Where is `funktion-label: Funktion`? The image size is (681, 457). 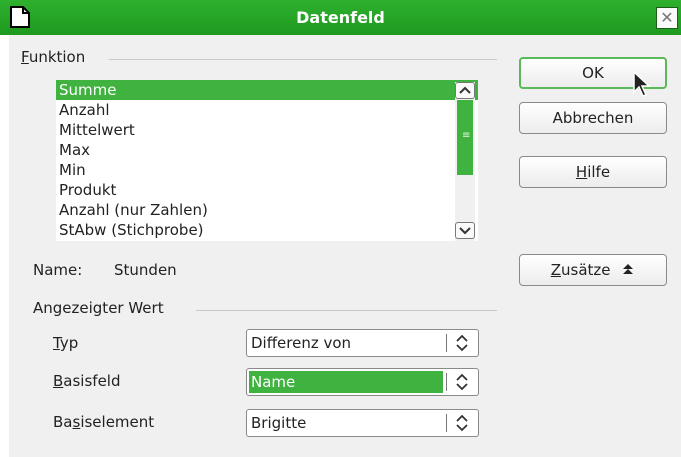
funktion-label: Funktion is located at coordinates (53, 57).